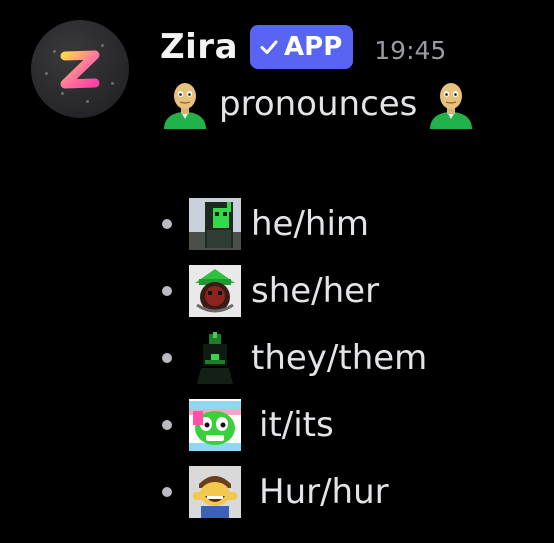  What do you see at coordinates (315, 290) in the screenshot?
I see `pronoun-label: she/her` at bounding box center [315, 290].